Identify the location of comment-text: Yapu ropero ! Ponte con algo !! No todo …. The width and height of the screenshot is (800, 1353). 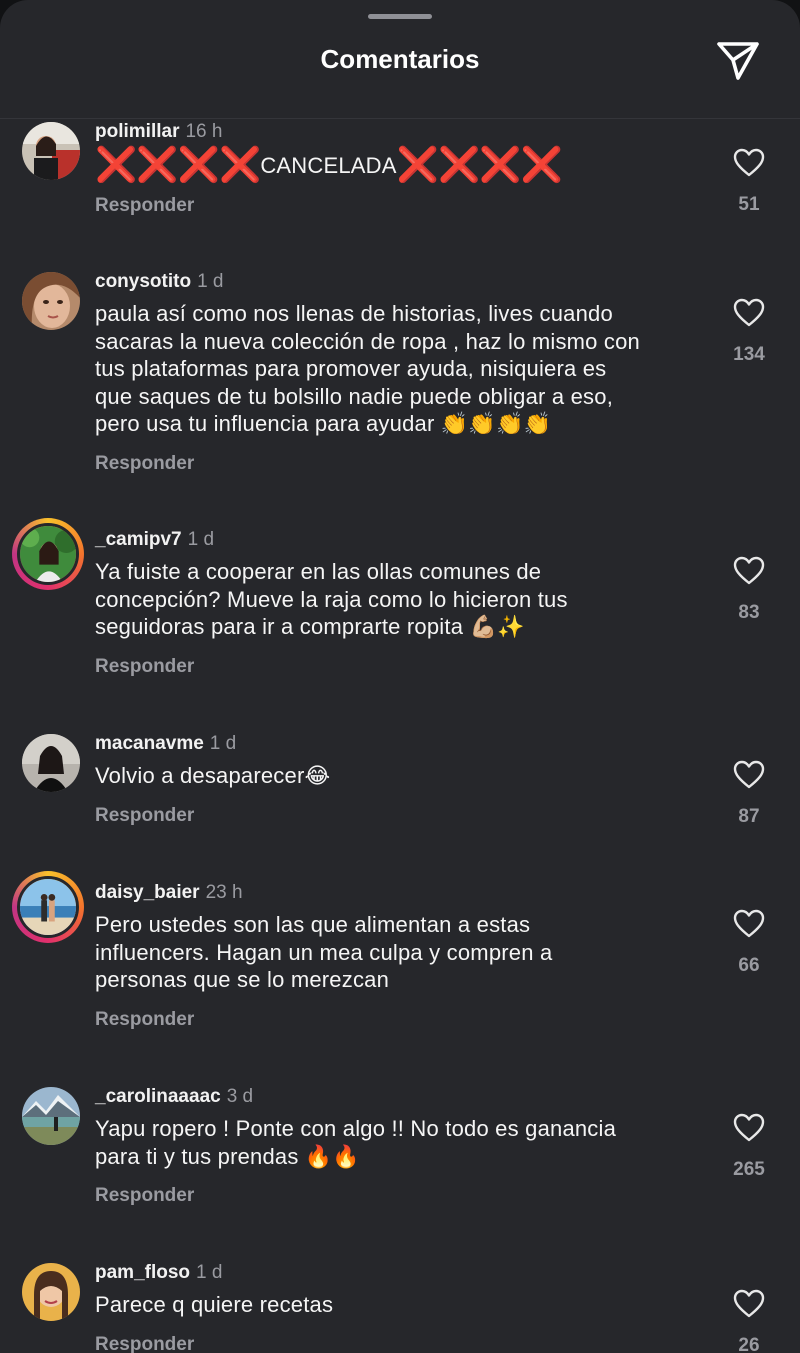
(356, 1142).